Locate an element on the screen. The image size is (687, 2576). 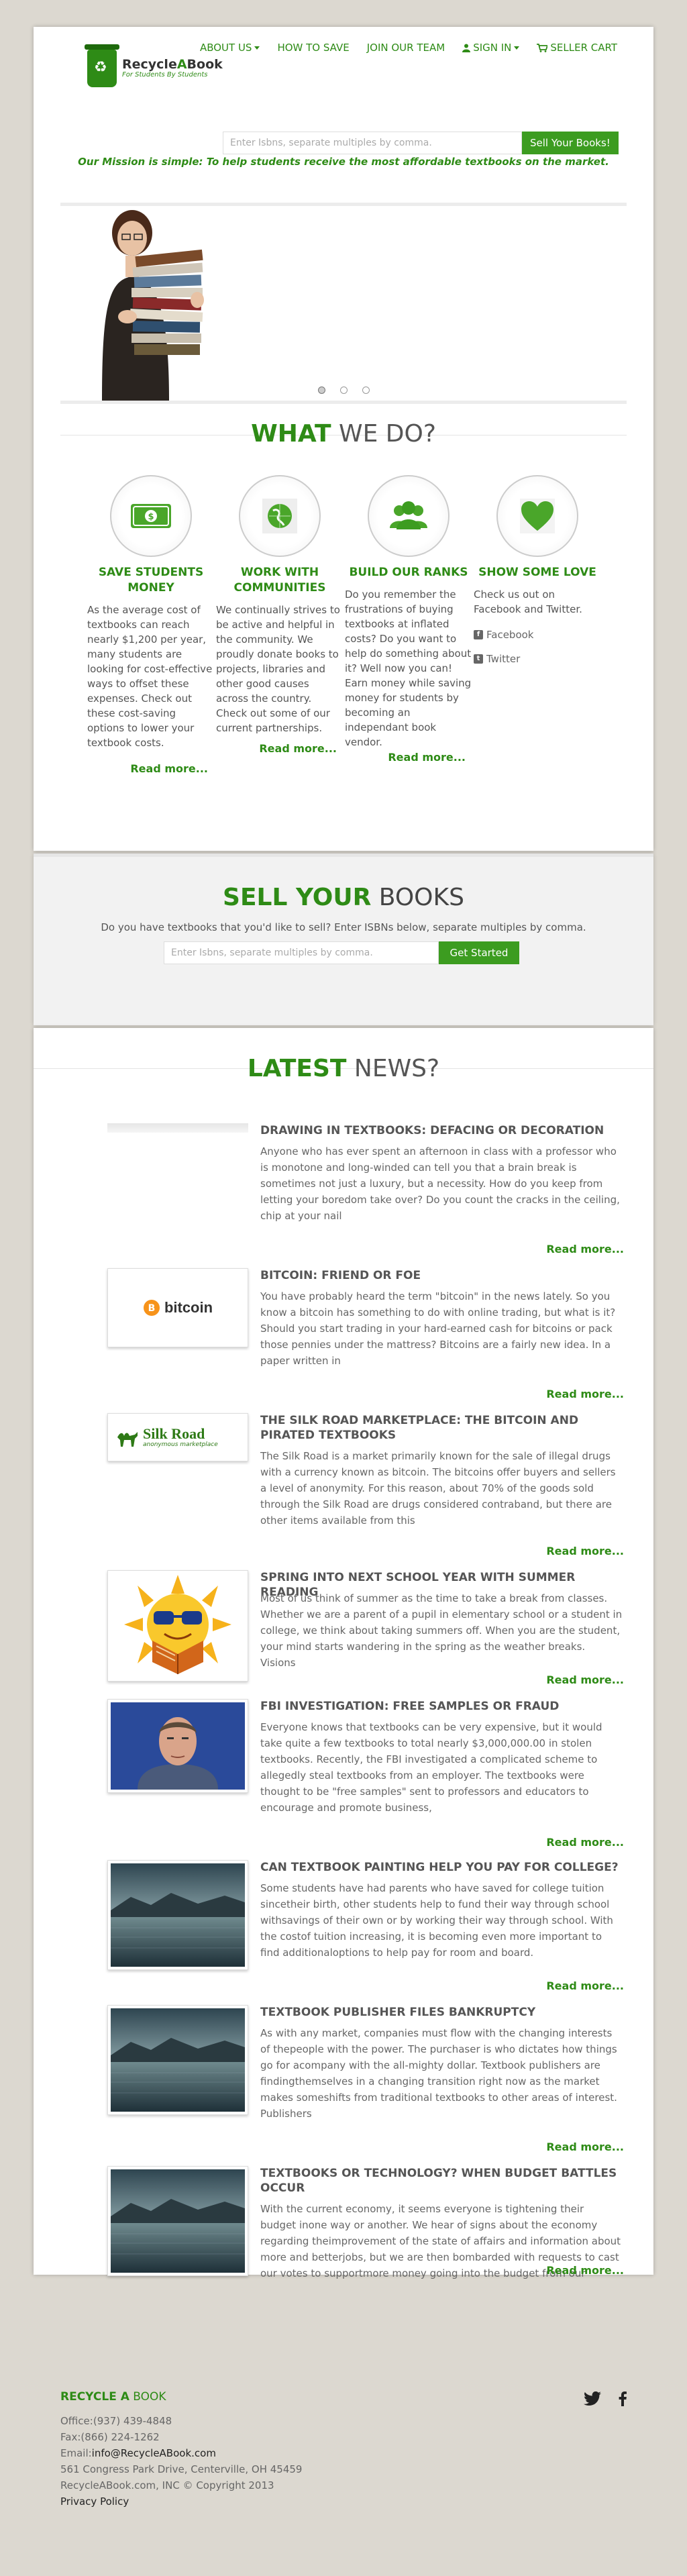
heart-icon is located at coordinates (537, 516).